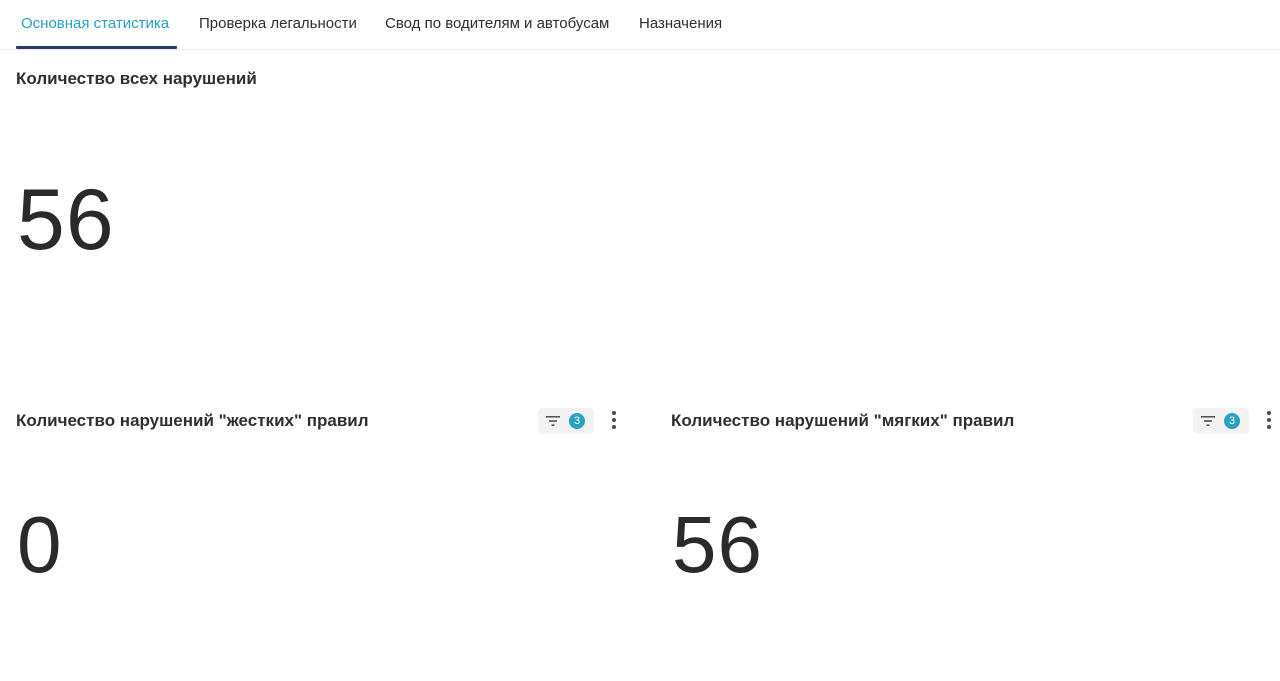 The height and width of the screenshot is (681, 1280). Describe the element at coordinates (1221, 421) in the screenshot. I see `filter-button-soft: 3` at that location.